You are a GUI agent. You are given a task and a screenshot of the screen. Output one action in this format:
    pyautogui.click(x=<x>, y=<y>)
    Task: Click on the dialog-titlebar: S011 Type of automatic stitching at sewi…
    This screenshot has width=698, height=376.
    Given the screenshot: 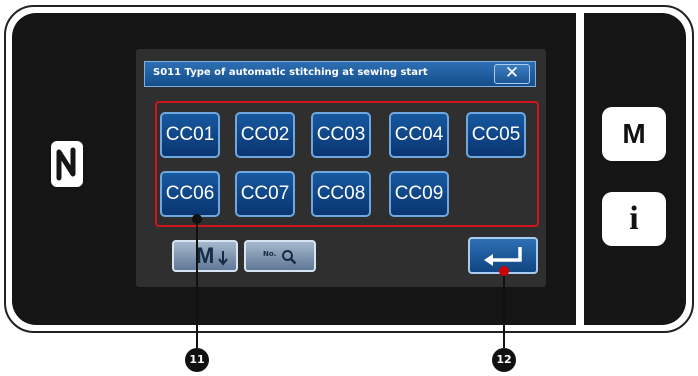 What is the action you would take?
    pyautogui.click(x=340, y=74)
    